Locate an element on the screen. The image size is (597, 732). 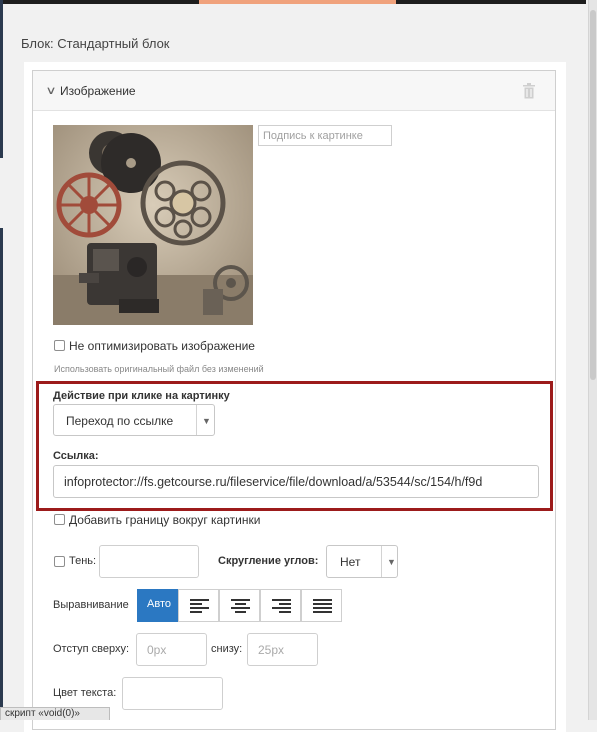
shadow-input is located at coordinates (149, 561).